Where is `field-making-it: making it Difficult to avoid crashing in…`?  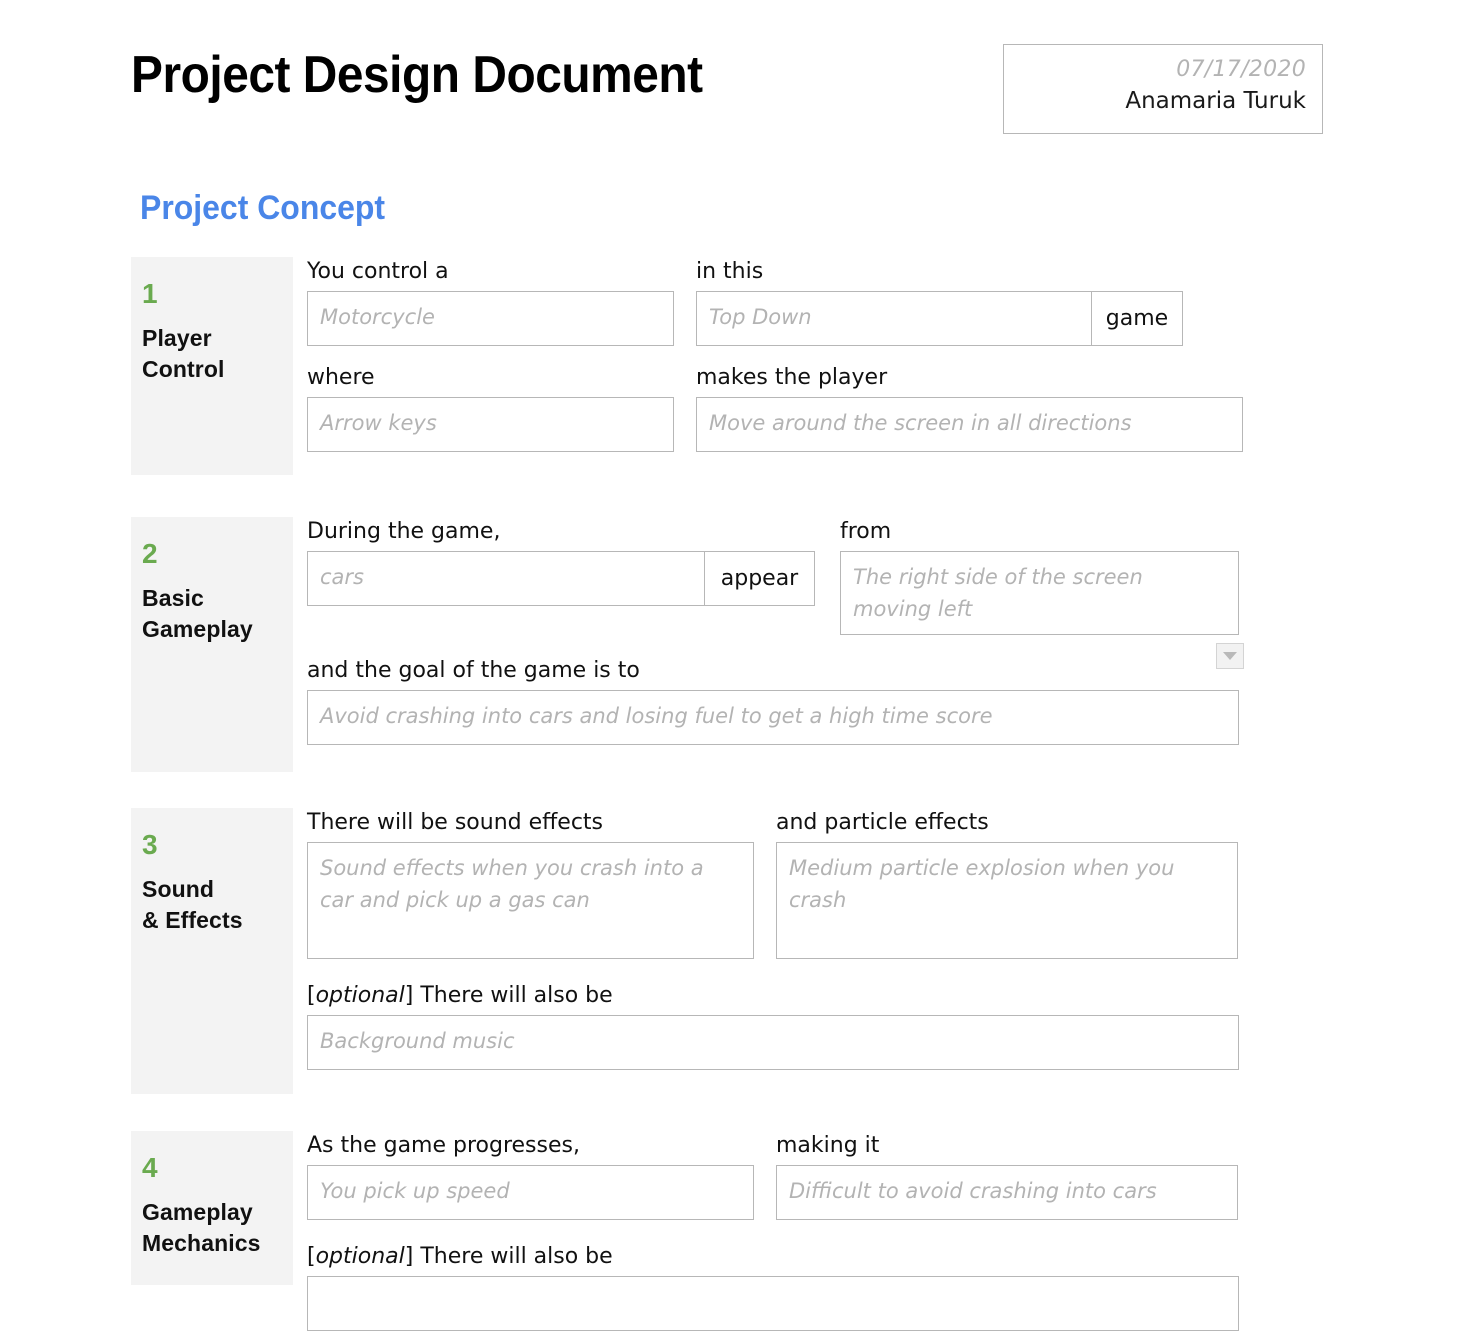
field-making-it: making it Difficult to avoid crashing in… is located at coordinates (1007, 1175).